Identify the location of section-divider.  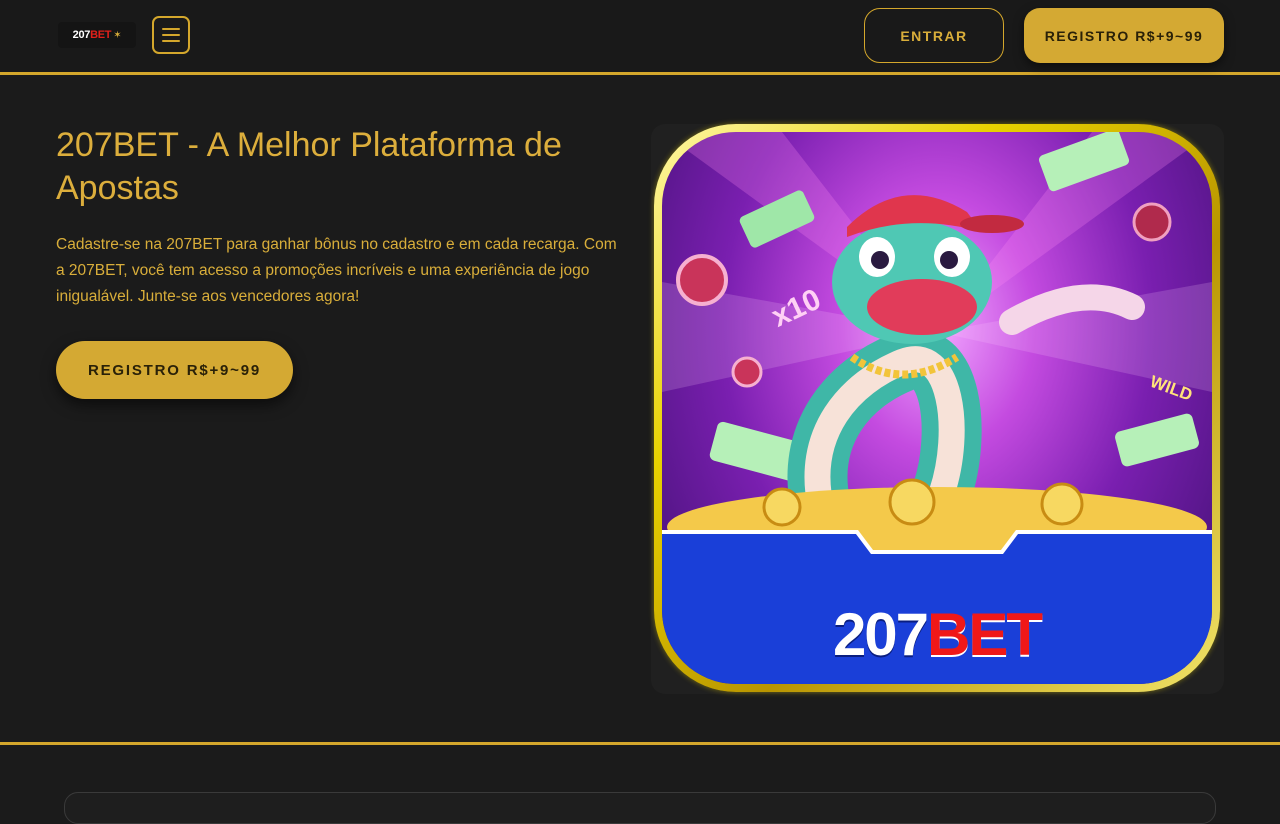
(640, 743).